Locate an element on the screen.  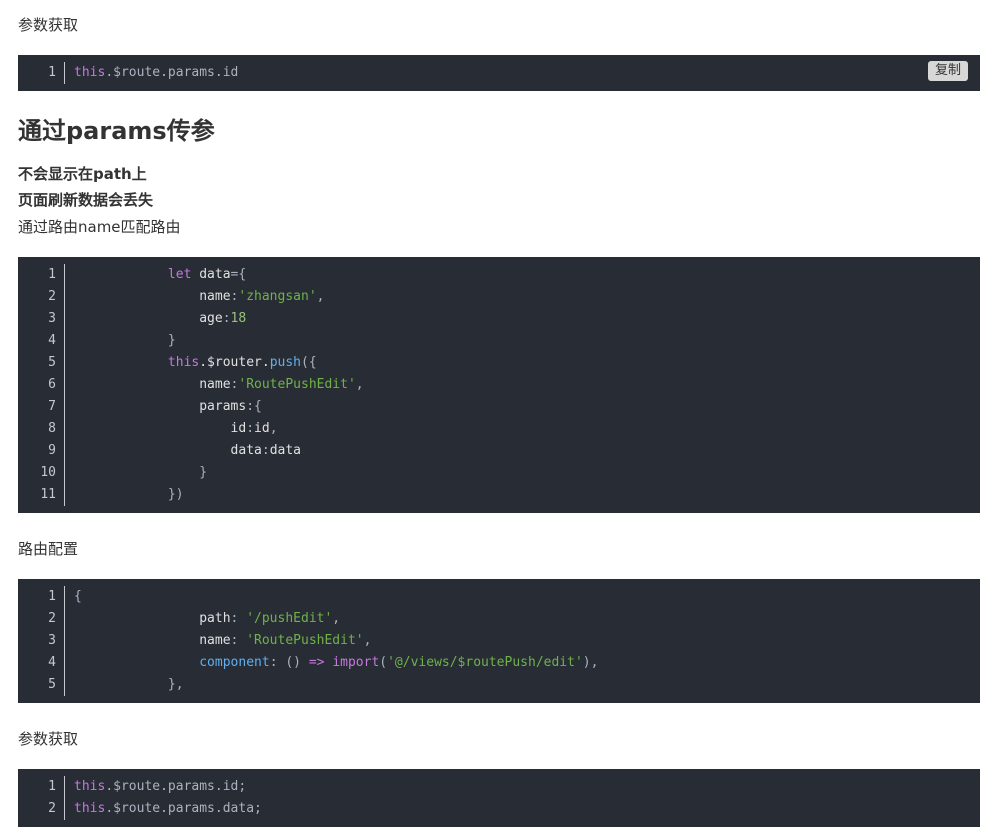
code-token: let is located at coordinates (179, 274).